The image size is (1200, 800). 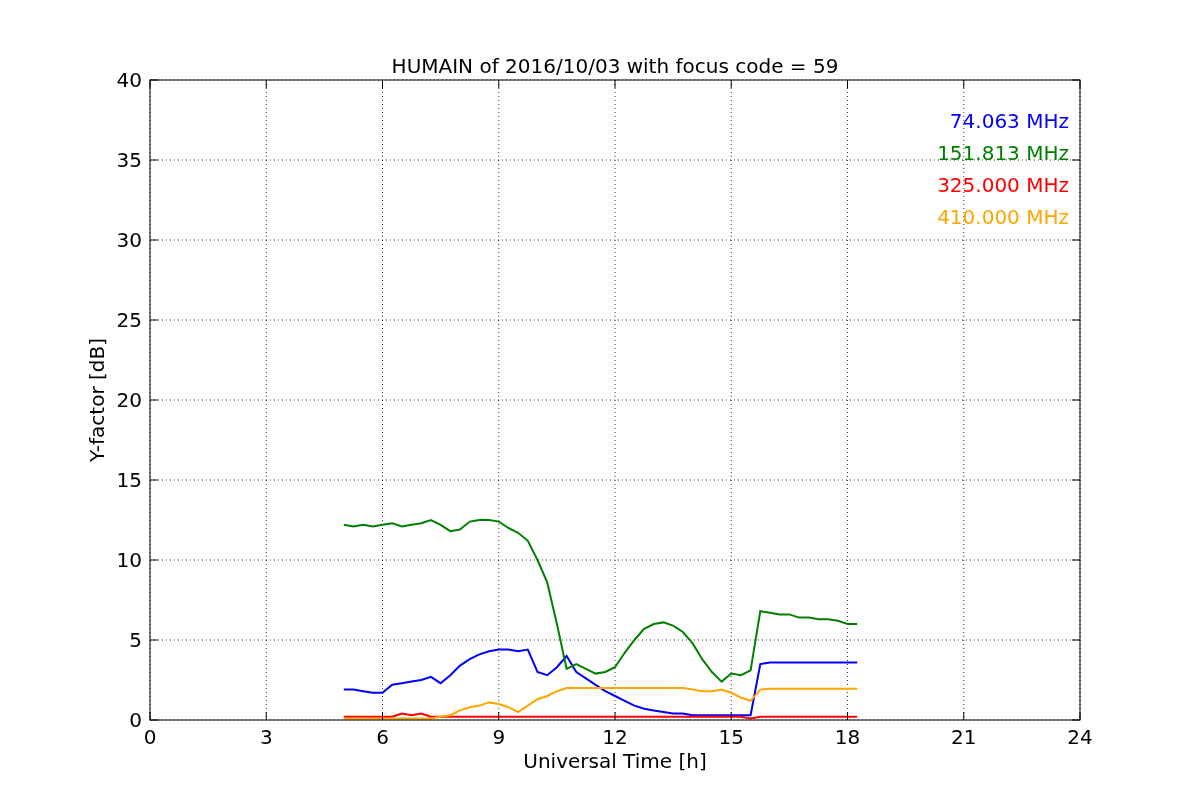 I want to click on y-tick-label: 35, so click(x=129, y=160).